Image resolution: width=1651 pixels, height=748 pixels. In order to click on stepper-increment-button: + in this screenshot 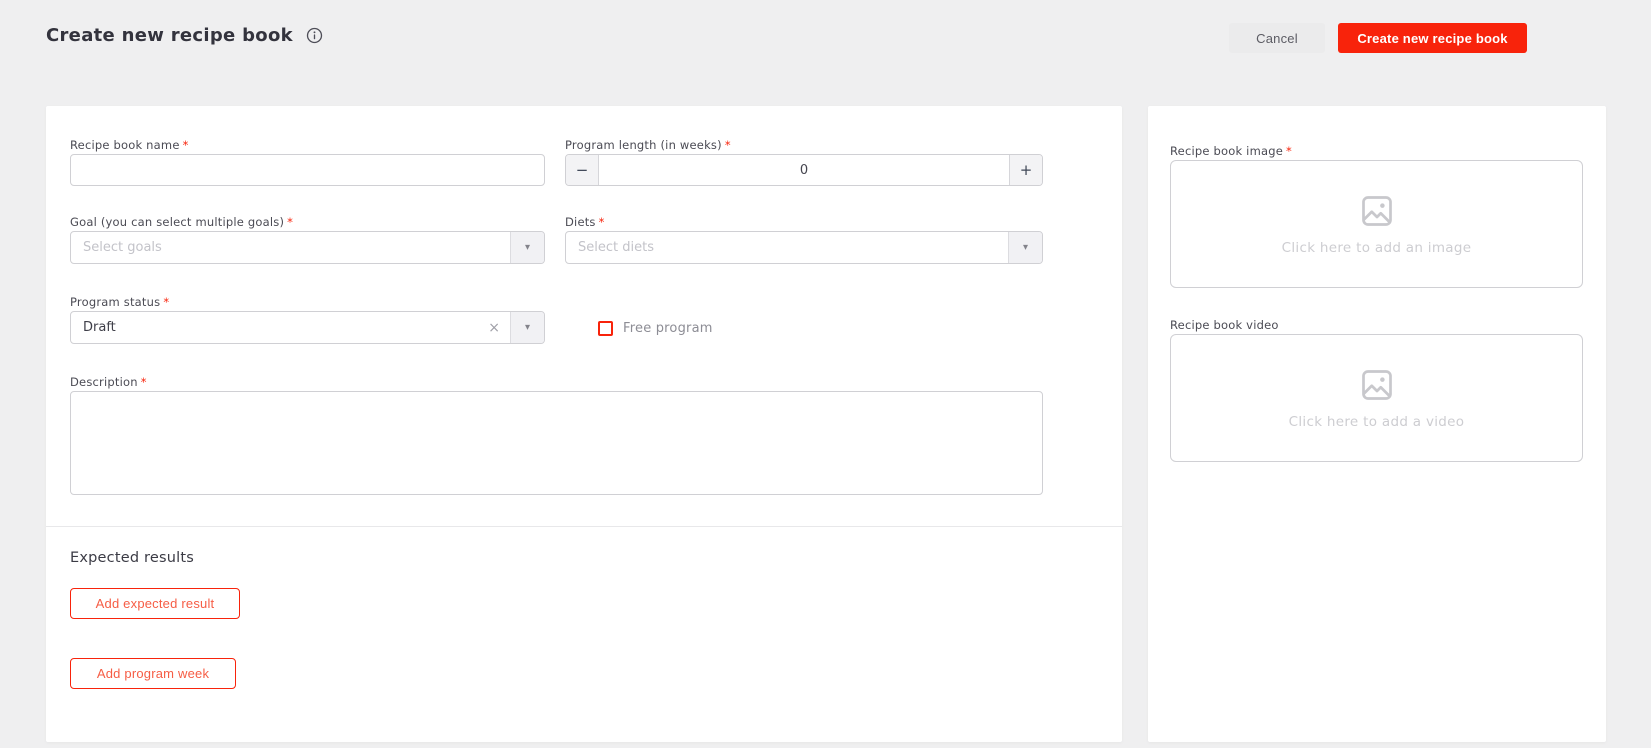, I will do `click(1025, 170)`.